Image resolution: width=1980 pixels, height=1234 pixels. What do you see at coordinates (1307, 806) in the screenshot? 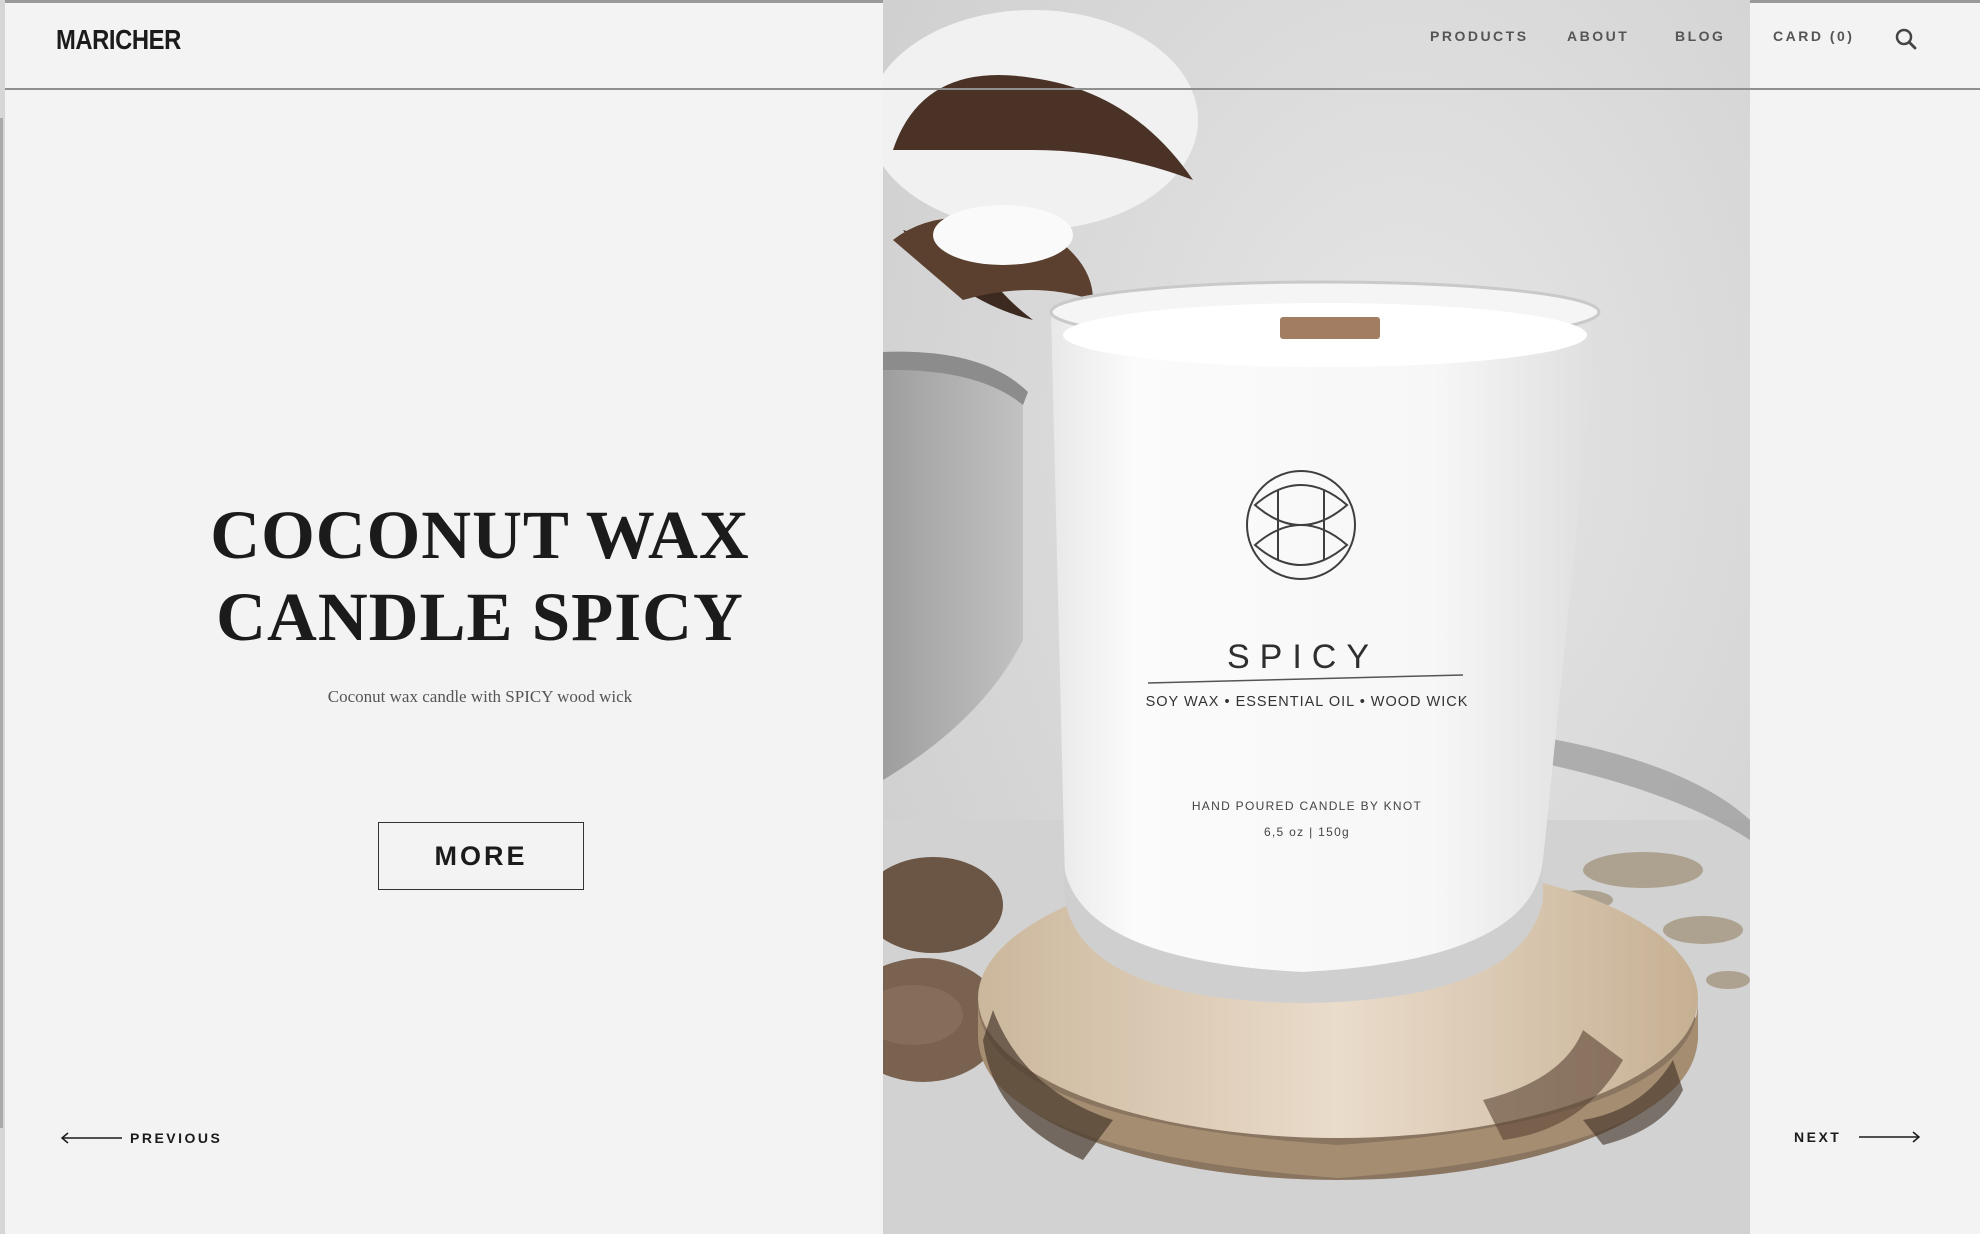
I see `candle-label-maker: HAND POURED CANDLE BY KNOT` at bounding box center [1307, 806].